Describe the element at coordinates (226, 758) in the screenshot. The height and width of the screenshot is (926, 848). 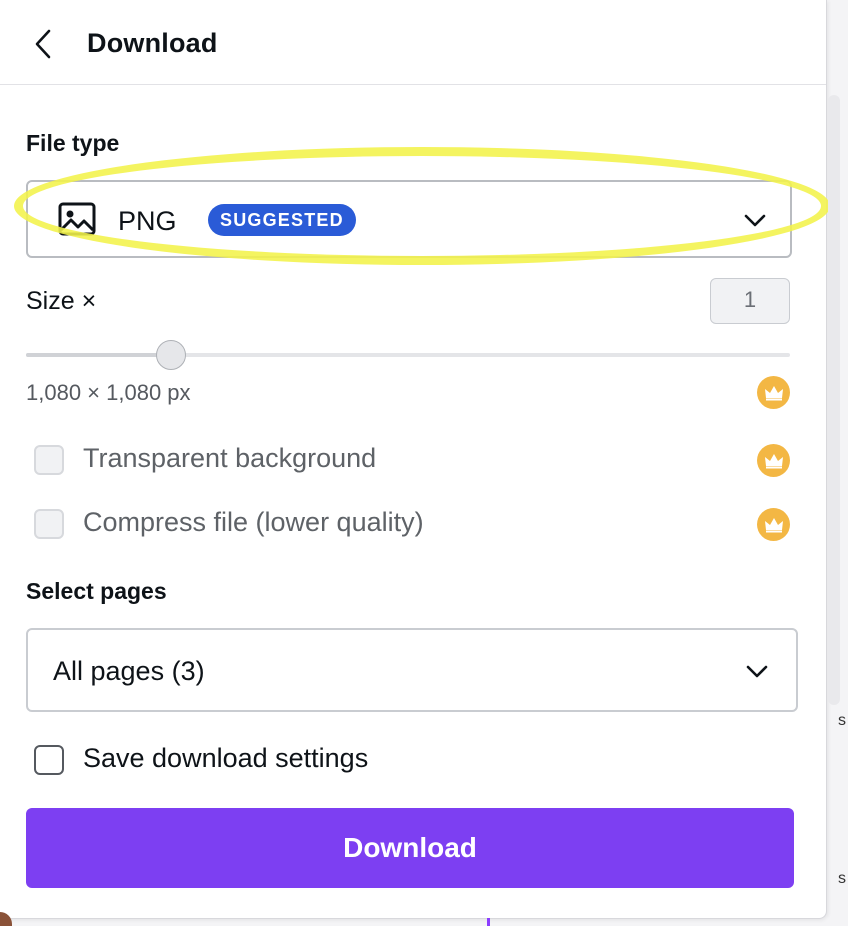
I see `save-settings-label: Save download settings` at that location.